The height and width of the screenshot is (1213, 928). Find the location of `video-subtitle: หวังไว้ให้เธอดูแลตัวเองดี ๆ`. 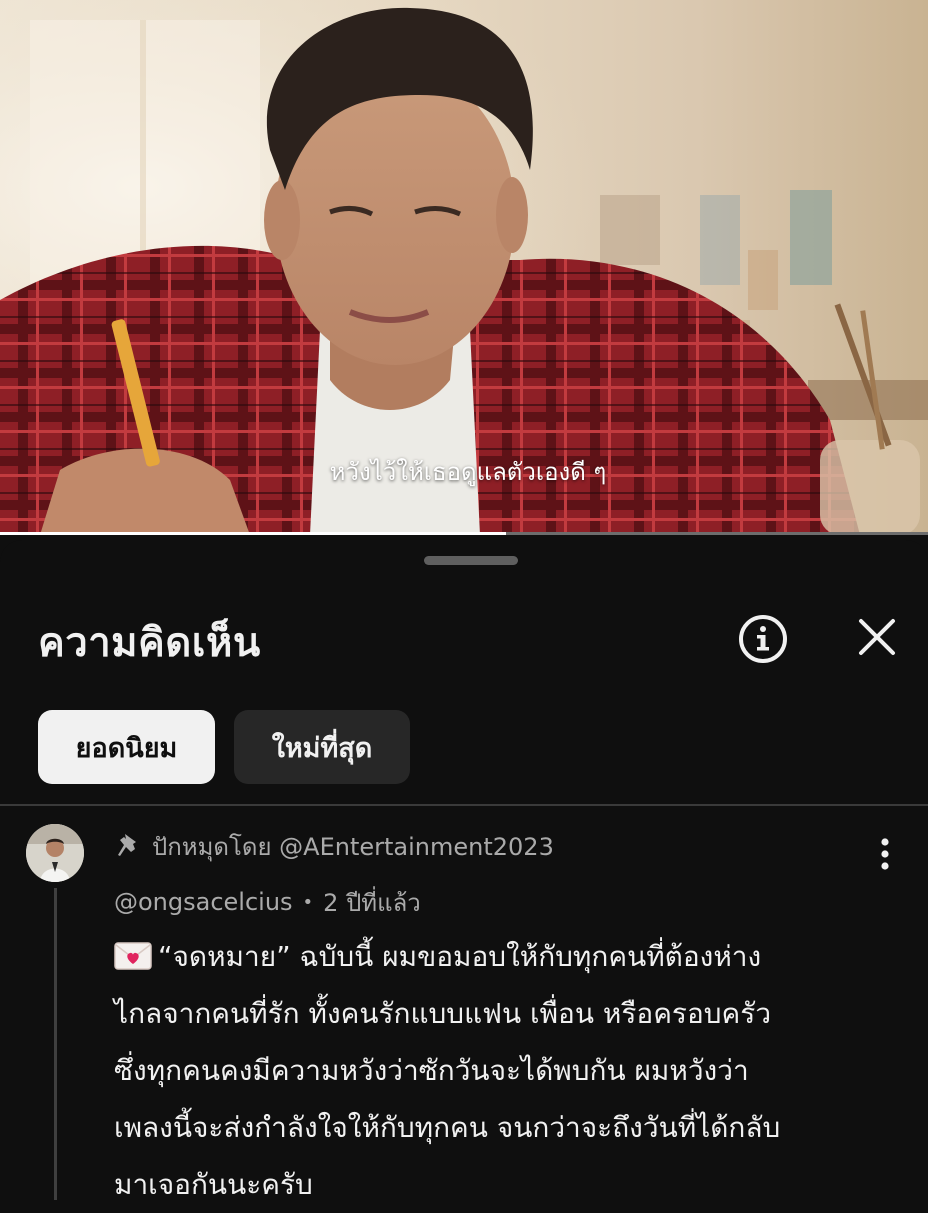

video-subtitle: หวังไว้ให้เธอดูแลตัวเองดี ๆ is located at coordinates (468, 472).